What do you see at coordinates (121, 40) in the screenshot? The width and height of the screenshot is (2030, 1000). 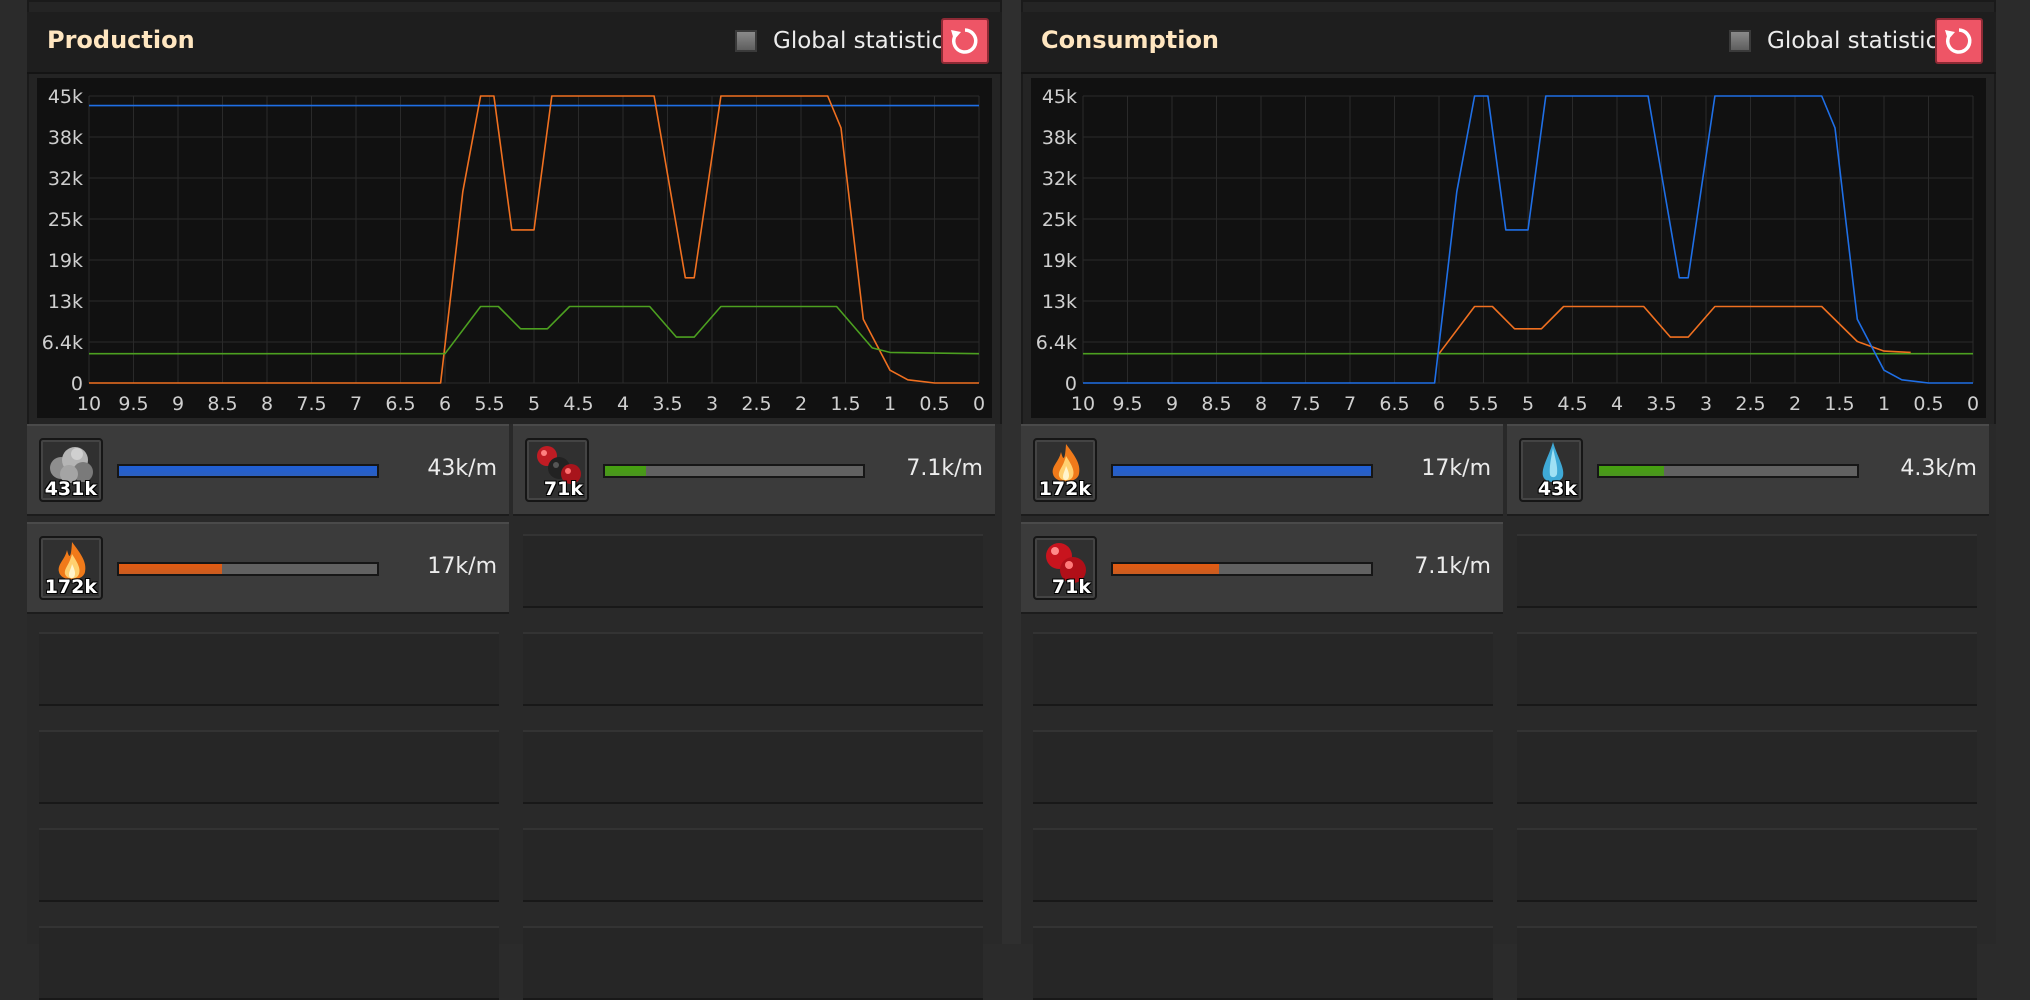 I see `panel-title: Production` at bounding box center [121, 40].